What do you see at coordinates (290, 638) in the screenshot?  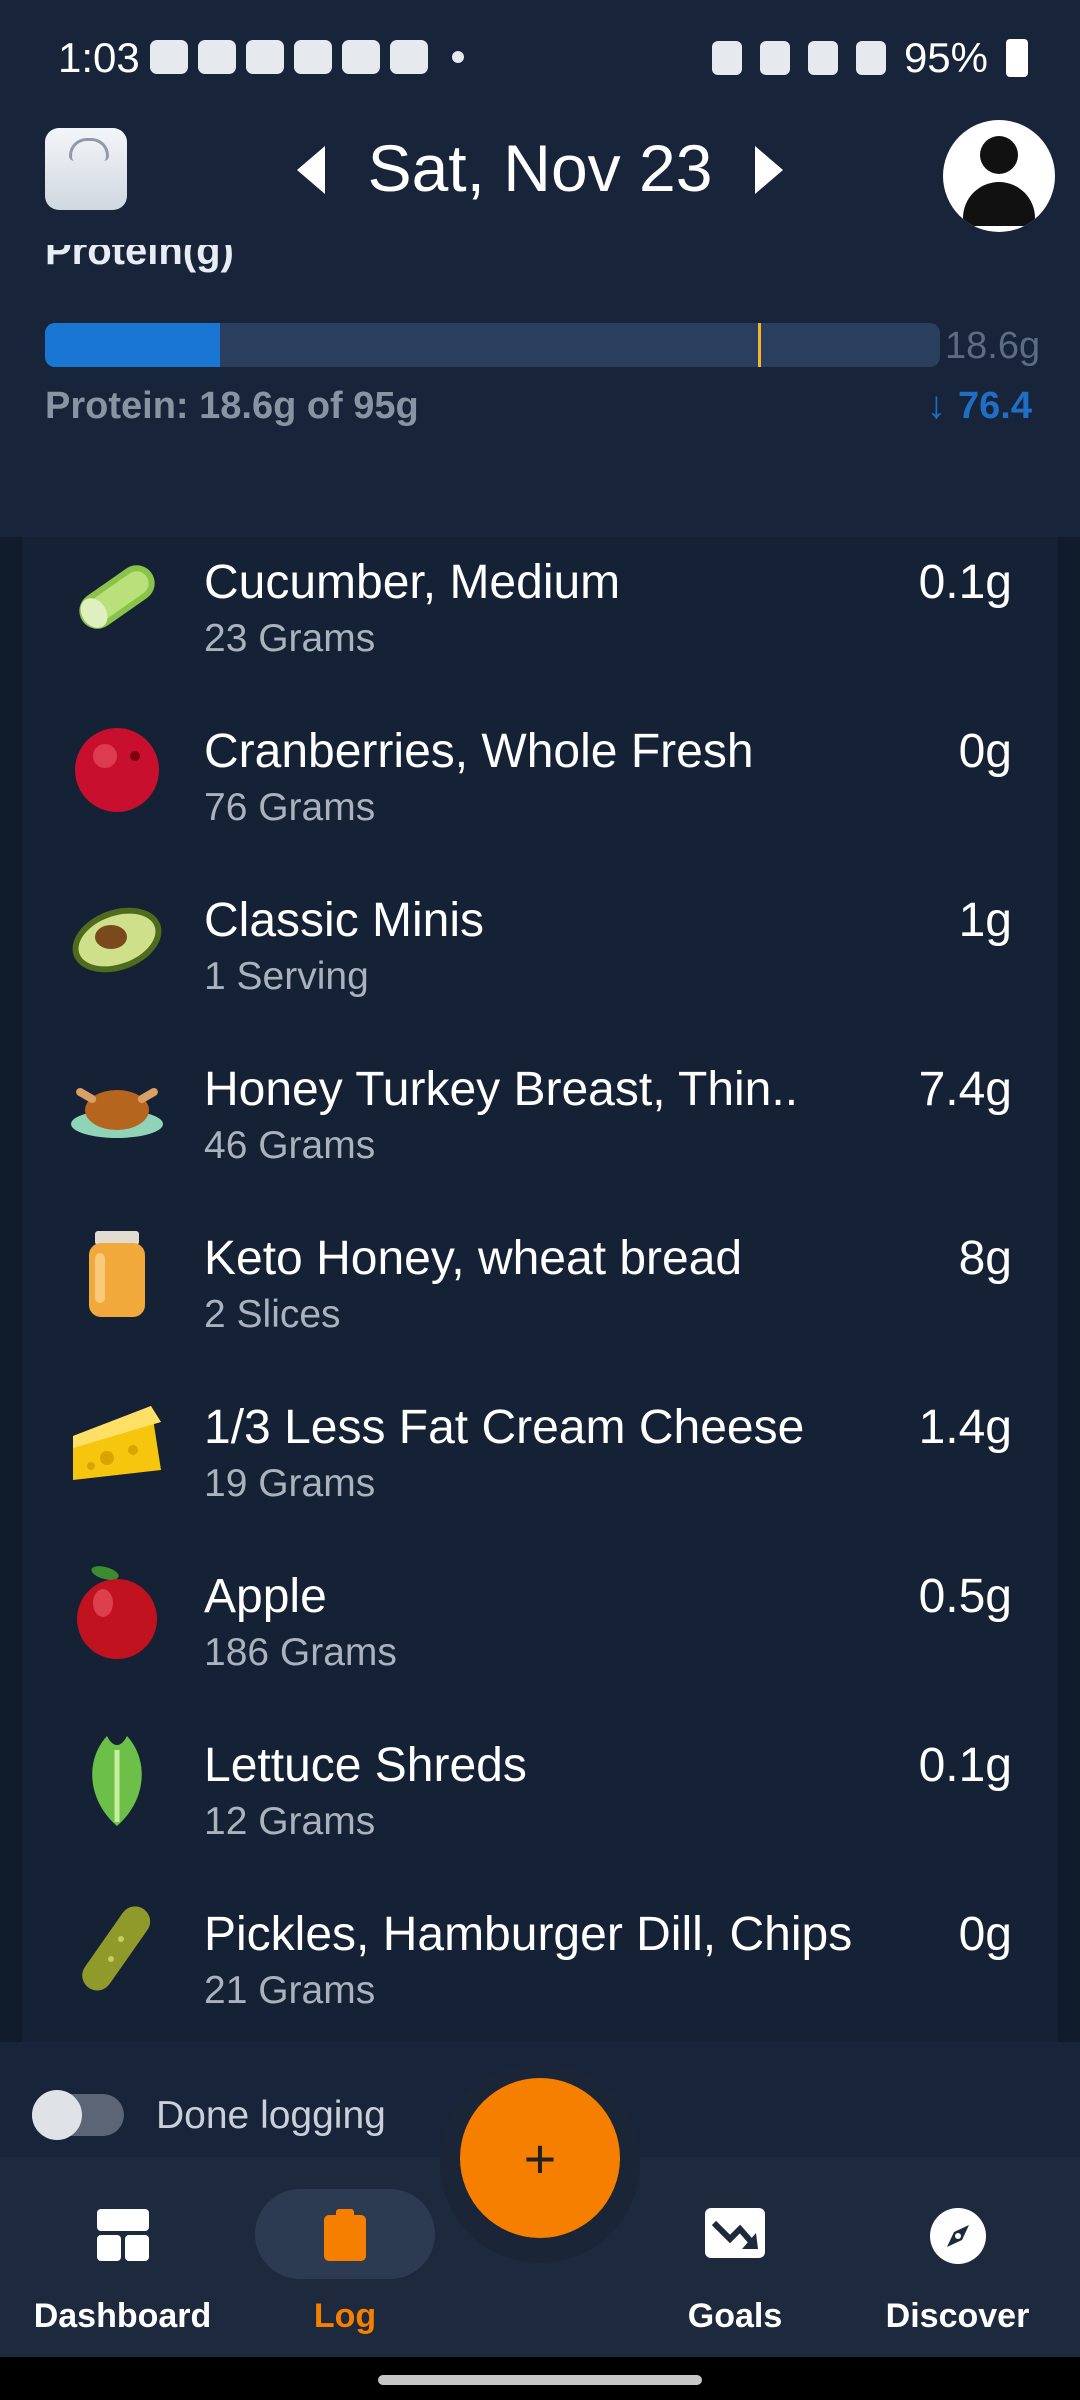 I see `food-quantity: 23 Grams` at bounding box center [290, 638].